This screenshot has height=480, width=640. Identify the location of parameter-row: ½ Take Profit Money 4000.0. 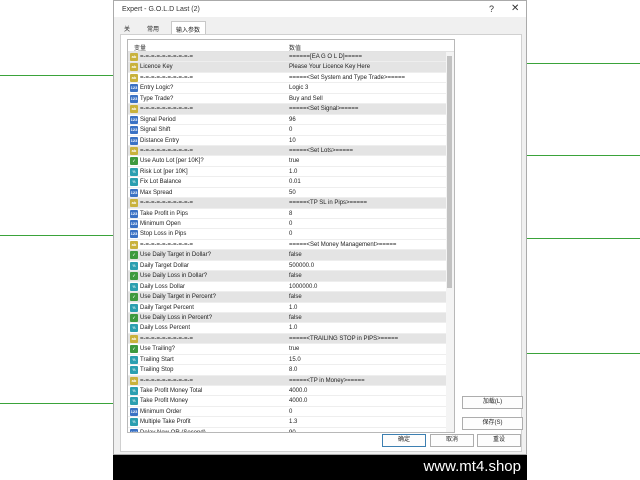
(291, 401).